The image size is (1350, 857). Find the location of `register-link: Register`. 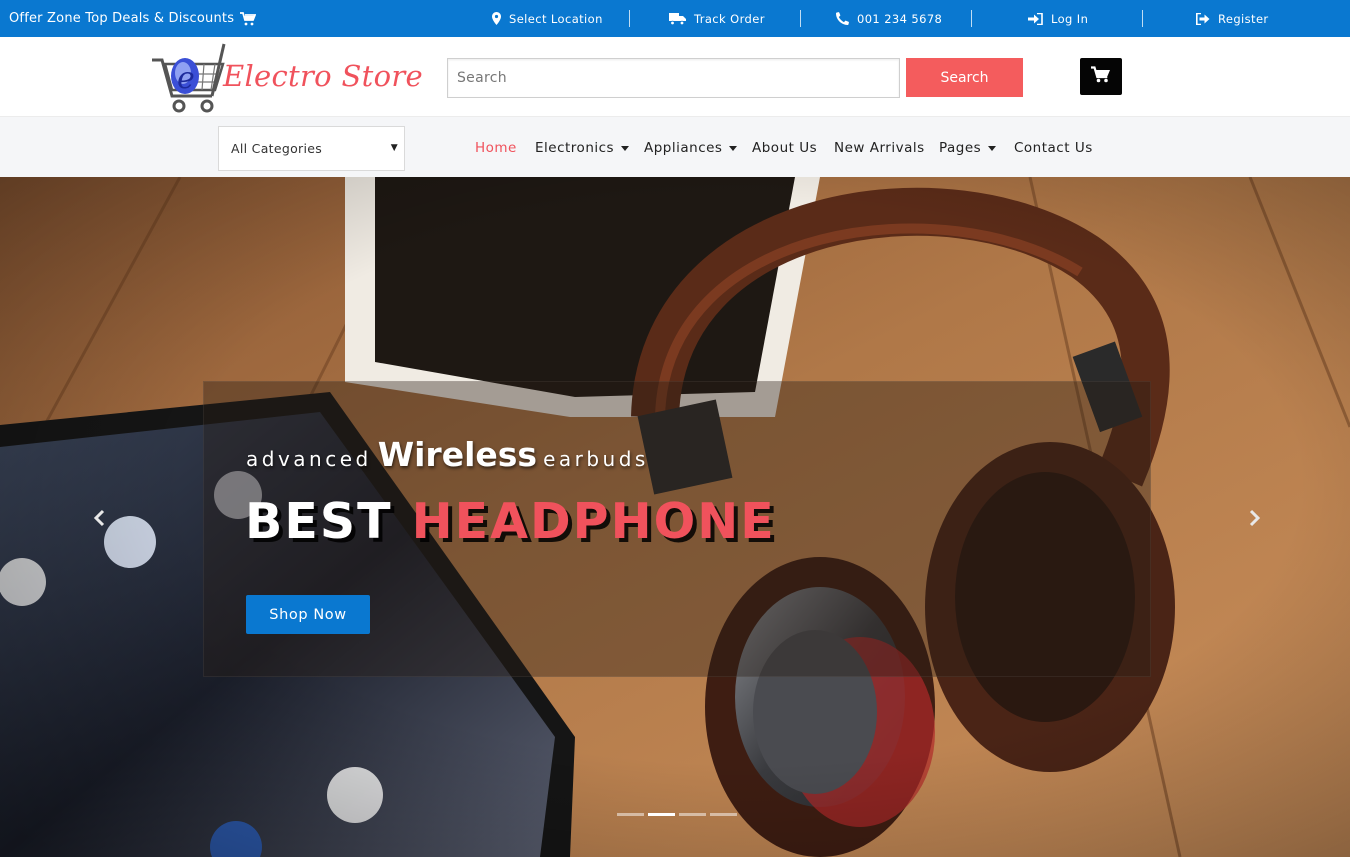

register-link: Register is located at coordinates (1232, 18).